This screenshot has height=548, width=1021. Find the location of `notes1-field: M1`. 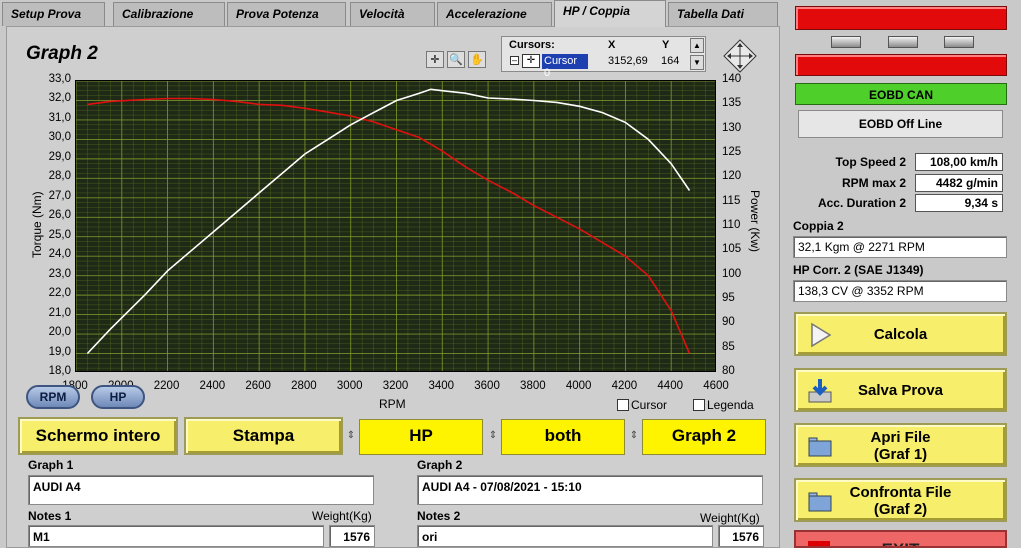

notes1-field: M1 is located at coordinates (176, 536).